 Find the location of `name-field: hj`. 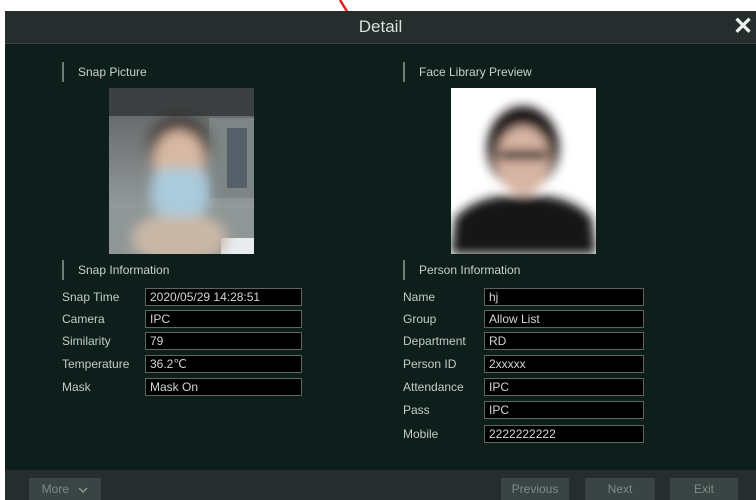

name-field: hj is located at coordinates (564, 297).